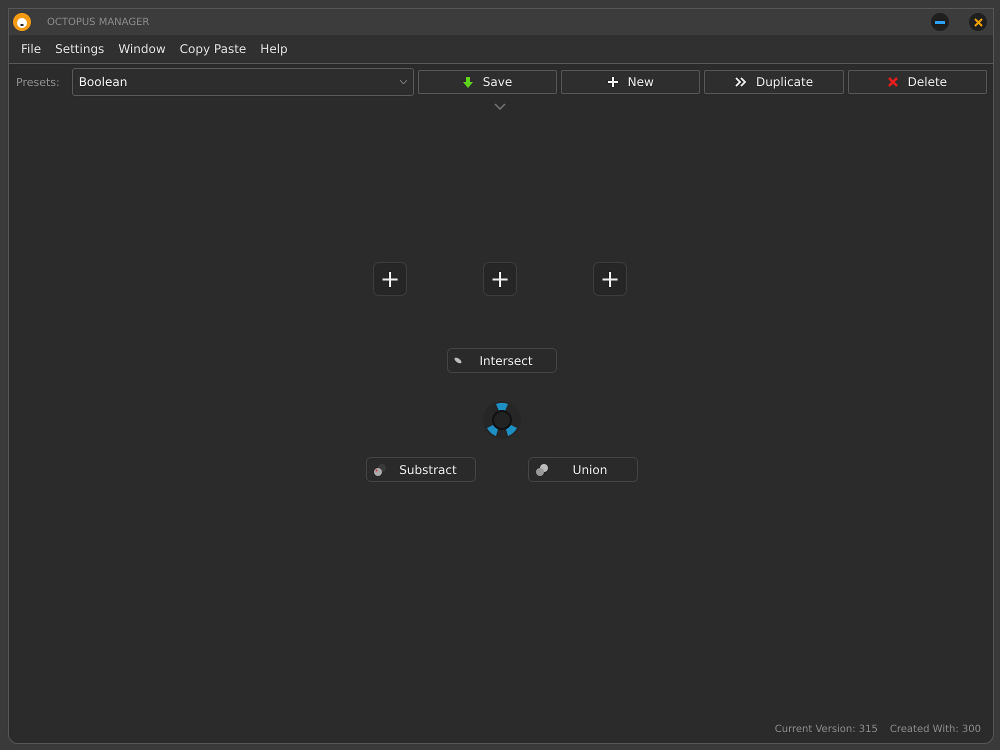  What do you see at coordinates (274, 49) in the screenshot?
I see `menu-item: Help` at bounding box center [274, 49].